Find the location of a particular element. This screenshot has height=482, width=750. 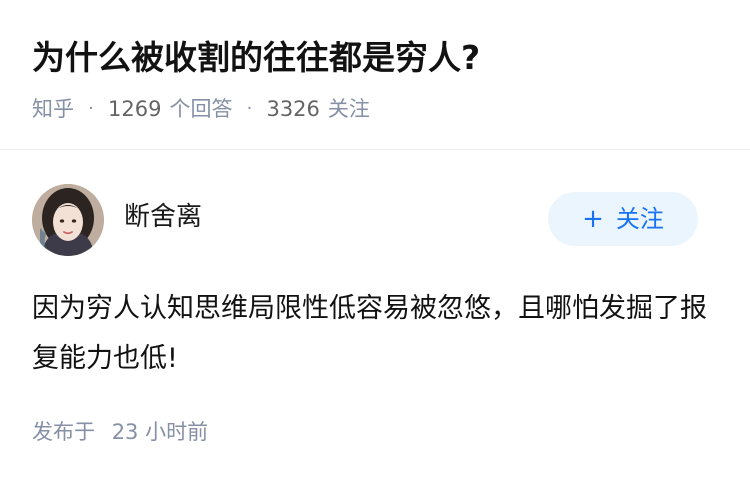

follow-button: + 关注 is located at coordinates (623, 219).